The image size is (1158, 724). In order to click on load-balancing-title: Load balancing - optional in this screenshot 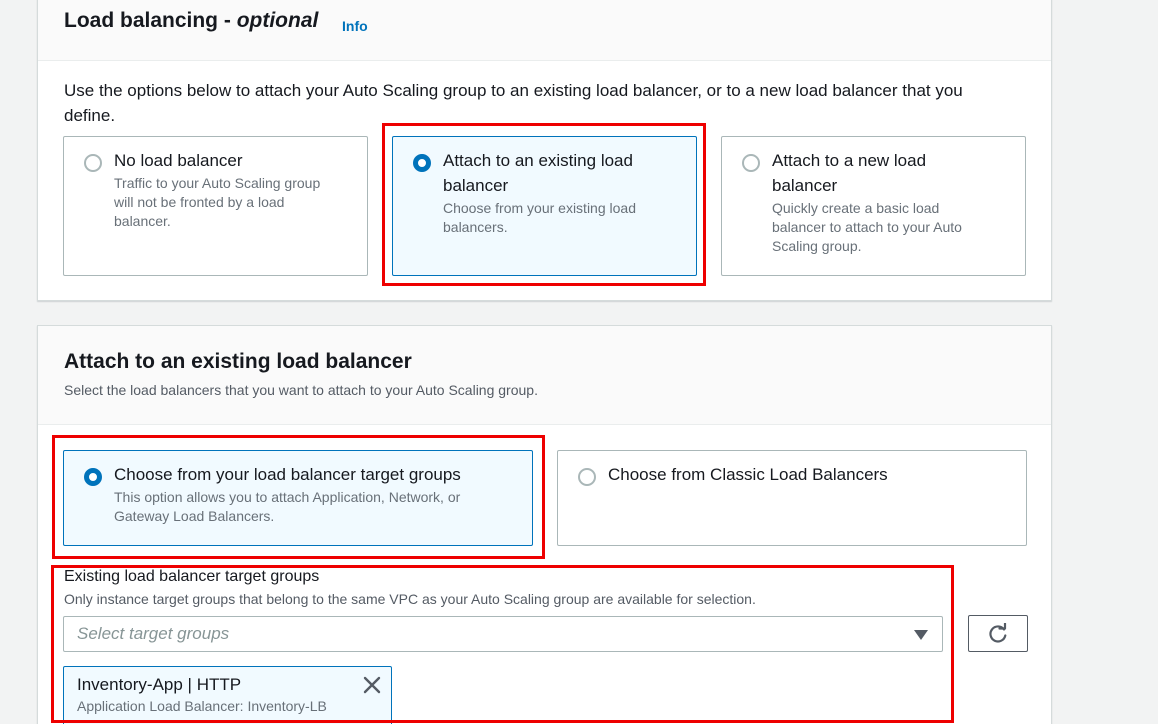, I will do `click(191, 21)`.